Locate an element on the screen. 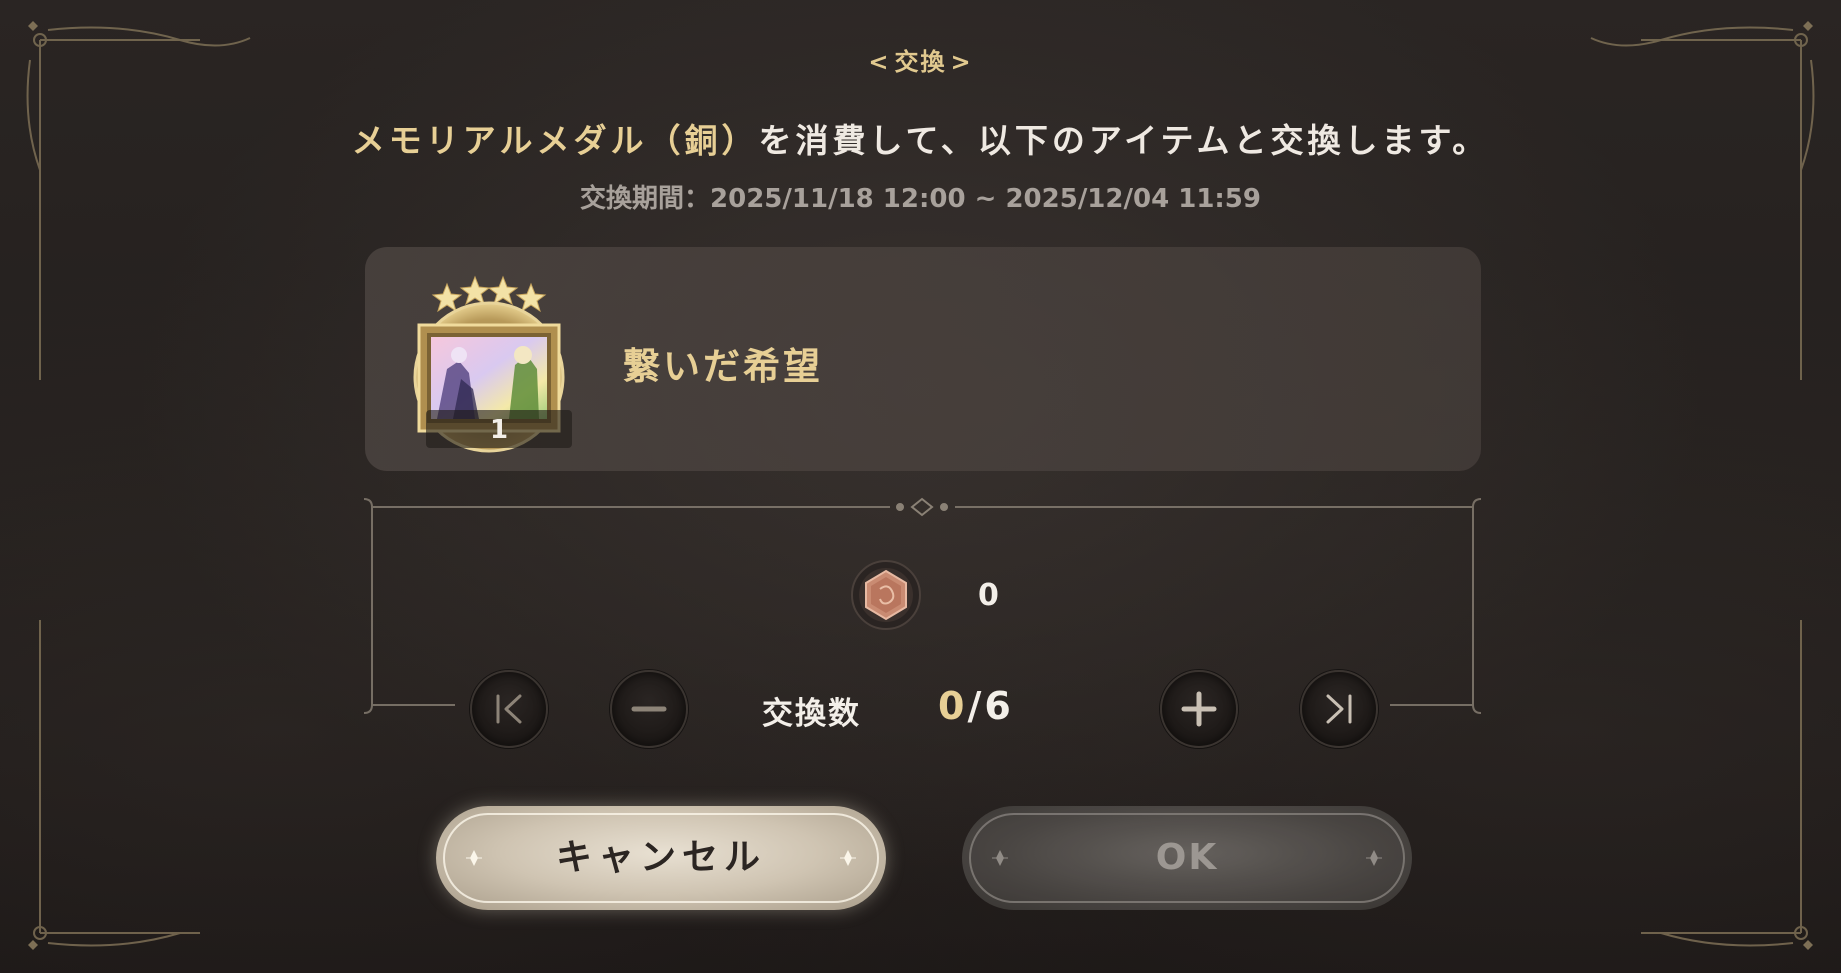 The image size is (1841, 973). exchange-message: メモリアルメダル（銅）を消費して、以下のアイテムと交換します。 is located at coordinates (920, 138).